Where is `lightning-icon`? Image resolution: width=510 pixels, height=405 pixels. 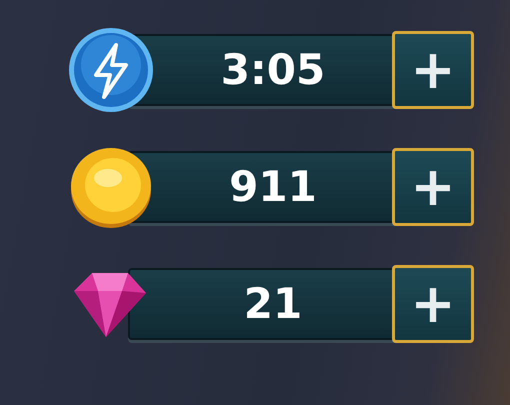 lightning-icon is located at coordinates (111, 70).